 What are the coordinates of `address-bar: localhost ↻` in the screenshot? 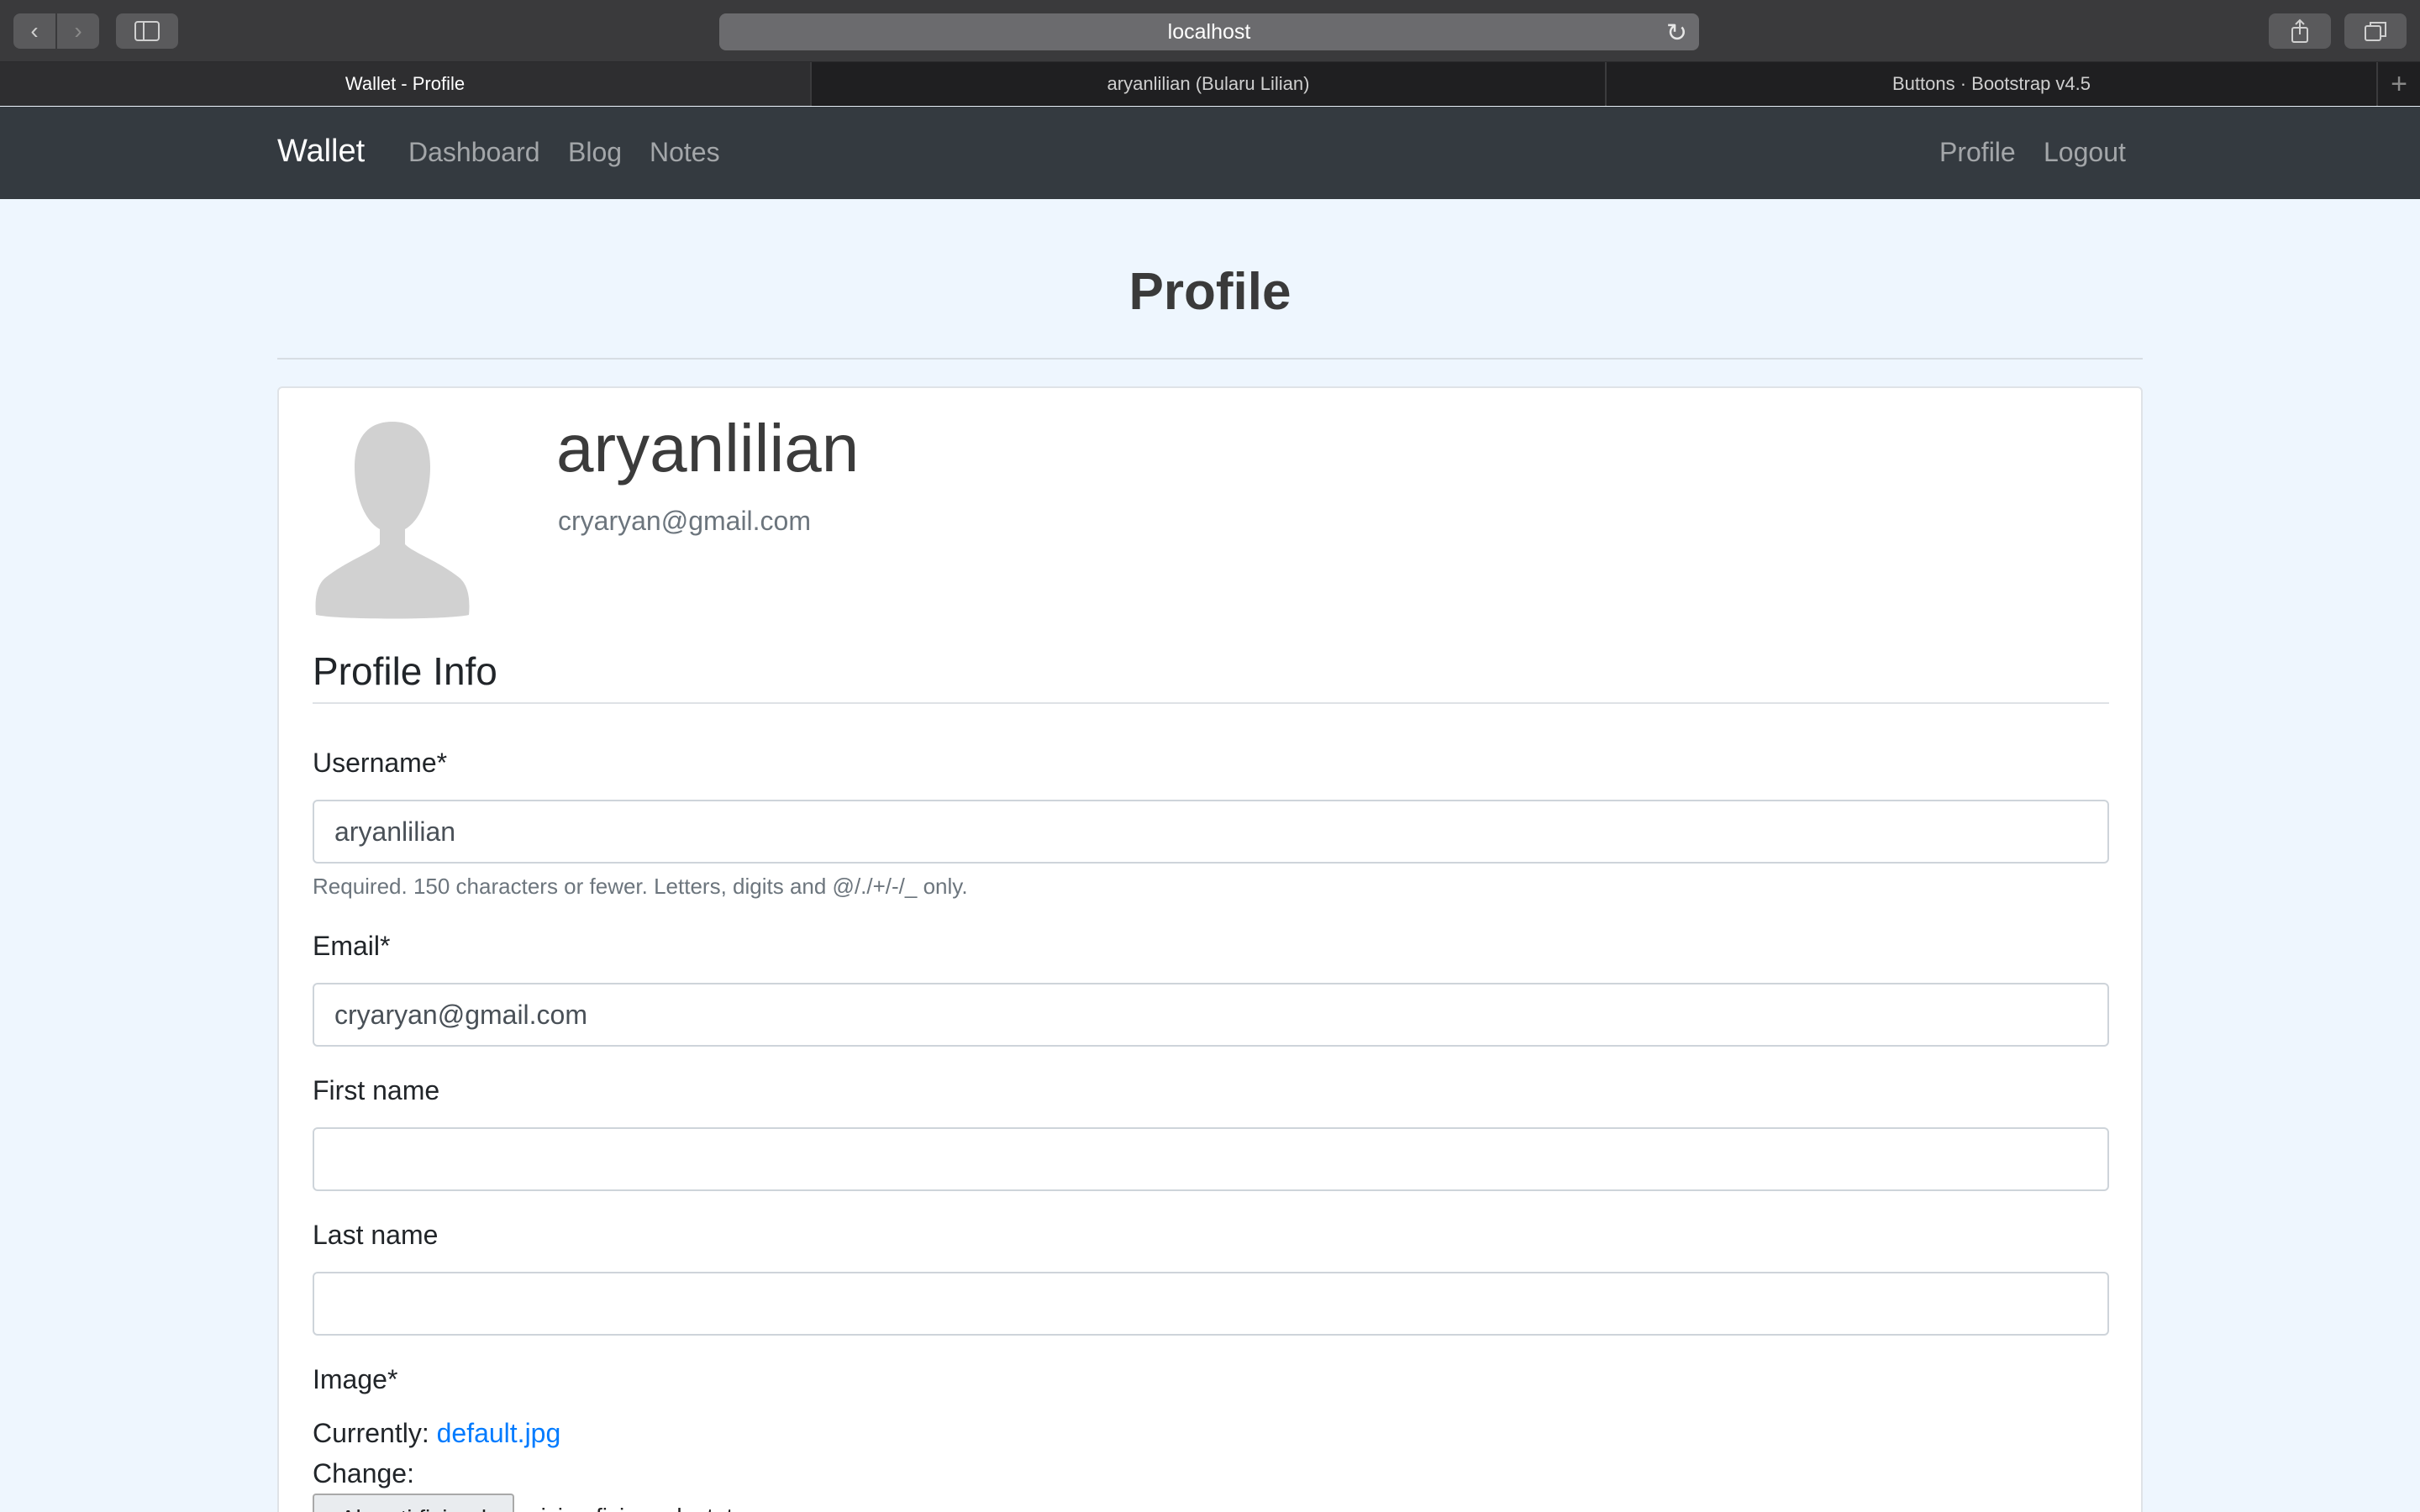 It's located at (1209, 31).